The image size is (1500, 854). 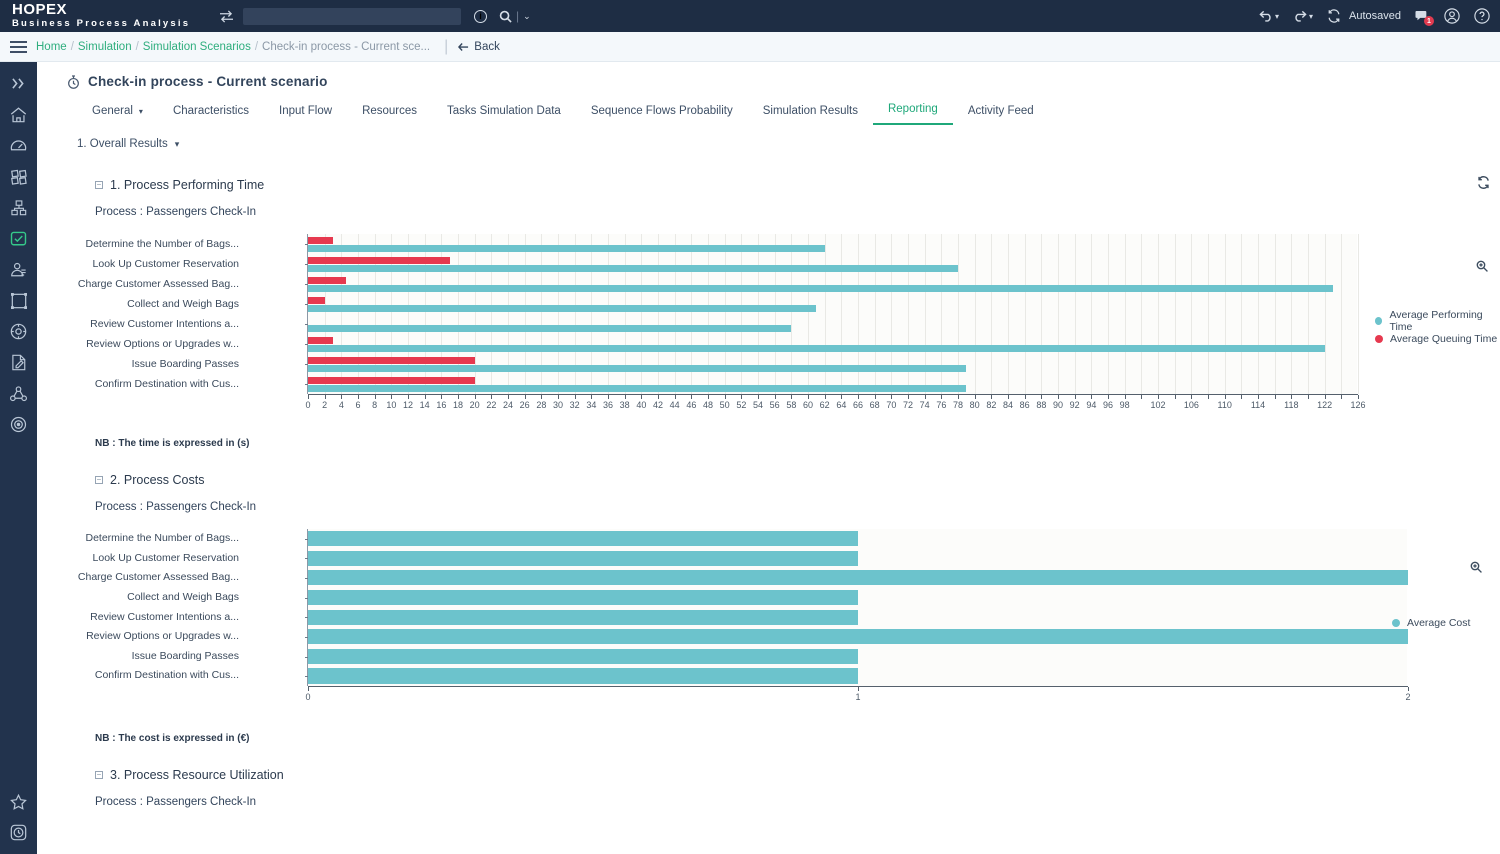 What do you see at coordinates (197, 47) in the screenshot?
I see `breadcrumb-item-simulation-scenarios: Simulation Scenarios` at bounding box center [197, 47].